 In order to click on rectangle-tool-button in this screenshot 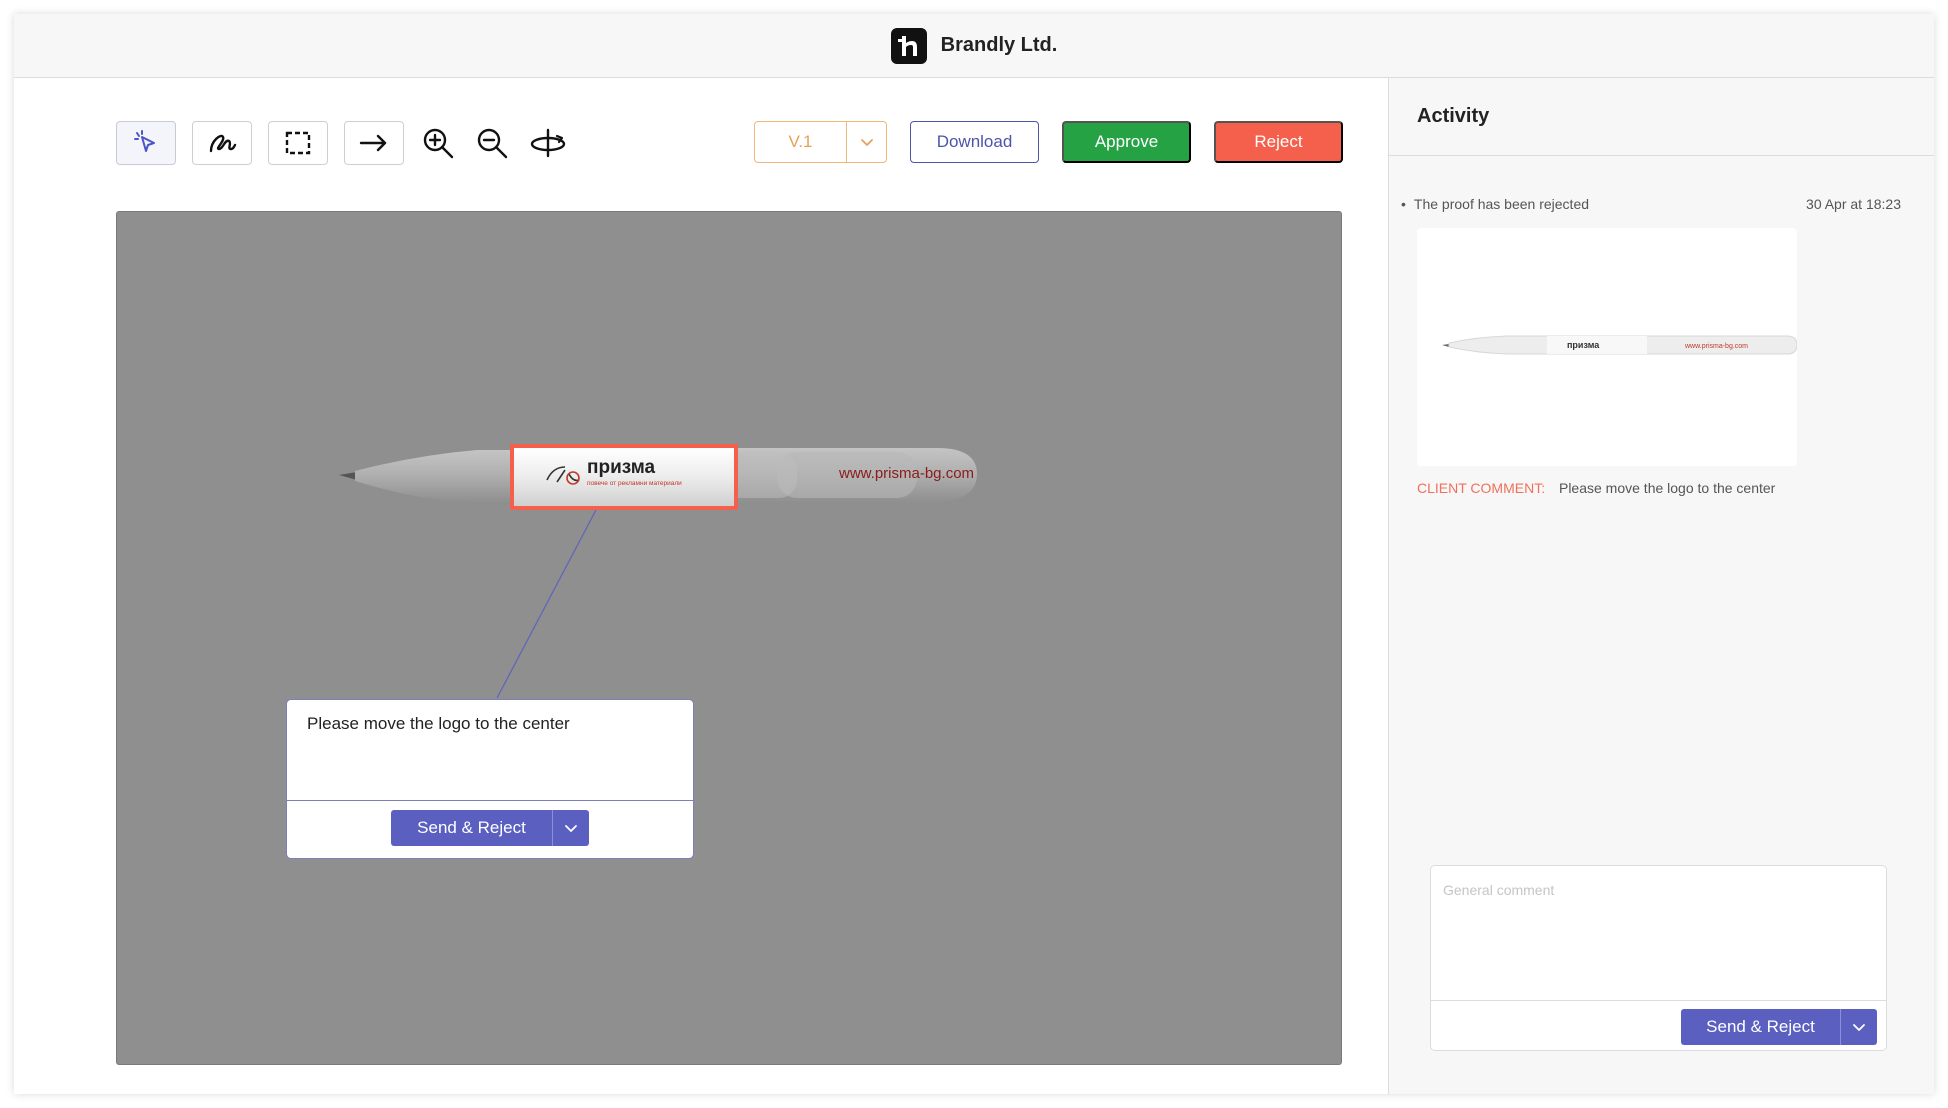, I will do `click(298, 143)`.